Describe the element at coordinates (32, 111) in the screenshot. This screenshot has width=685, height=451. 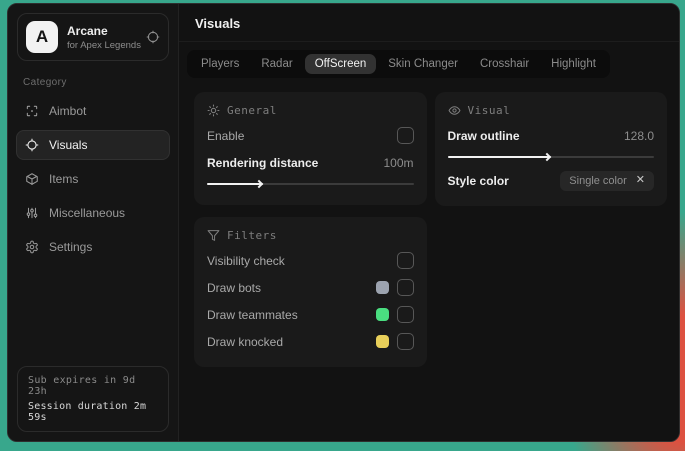
I see `aimbot-icon` at that location.